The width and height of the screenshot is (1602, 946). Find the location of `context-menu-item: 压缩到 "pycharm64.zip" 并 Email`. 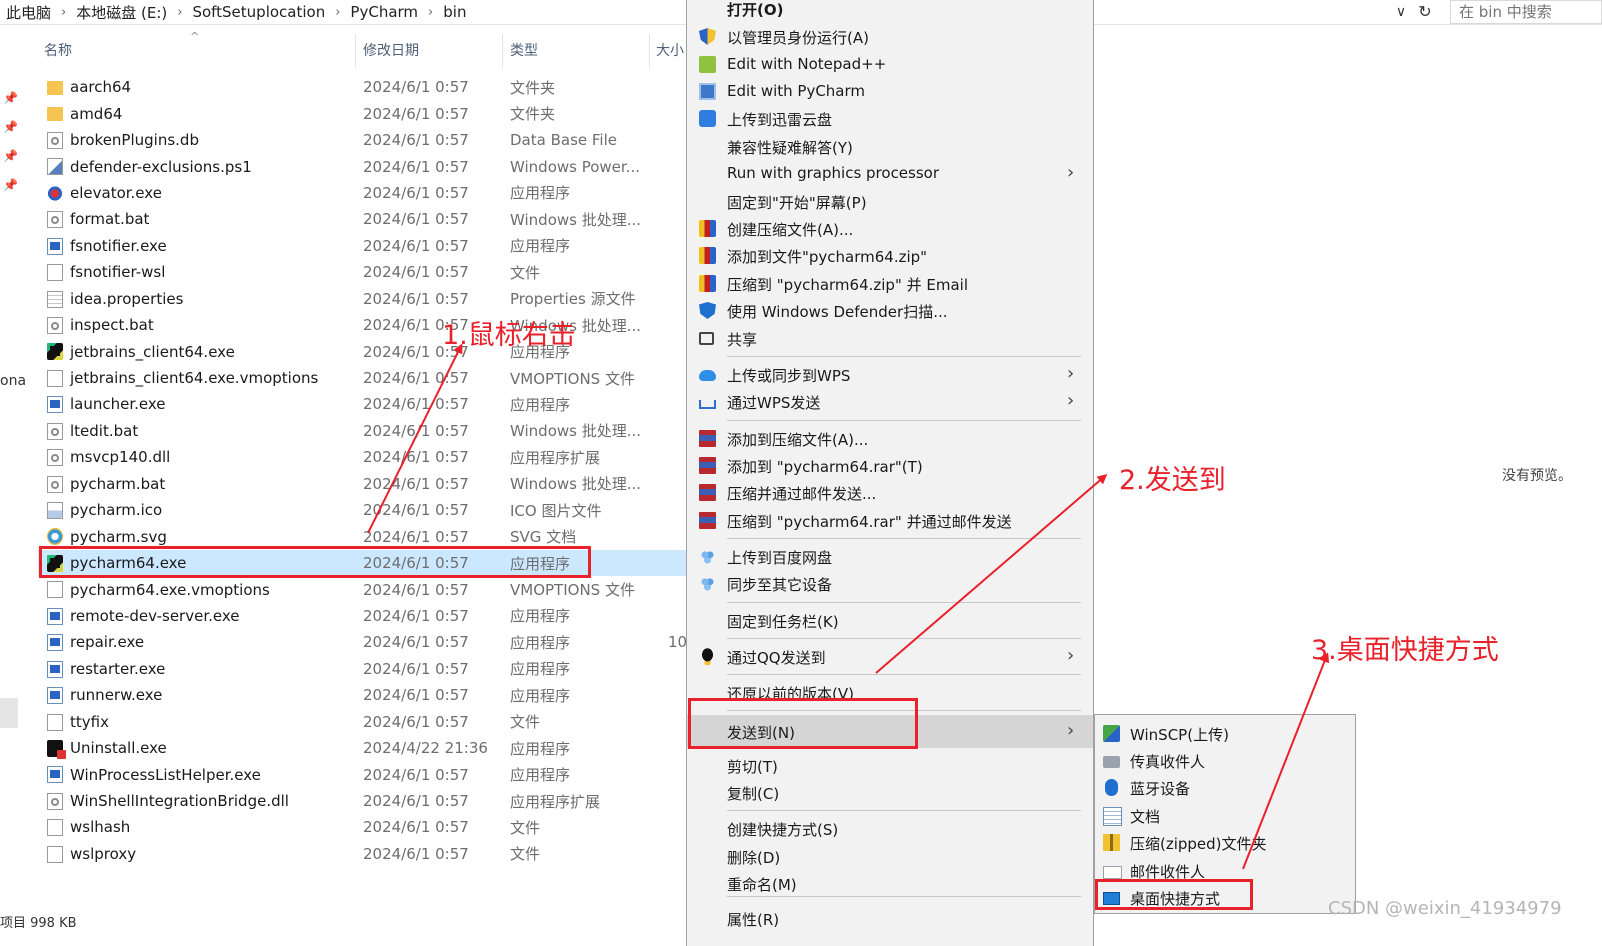

context-menu-item: 压缩到 "pycharm64.zip" 并 Email is located at coordinates (890, 283).